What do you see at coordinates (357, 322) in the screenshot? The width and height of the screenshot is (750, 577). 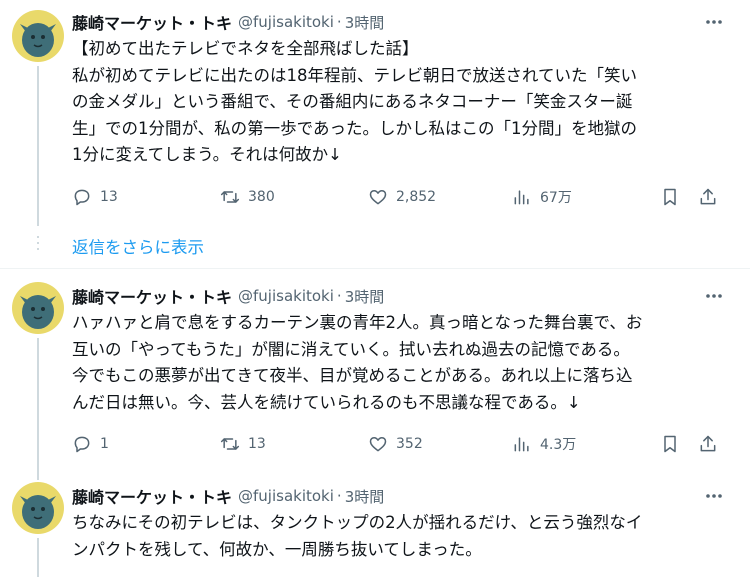 I see `tweet-text-line: ハァハァと肩で息をするカーテン裏の青年2人。真っ暗となった舞台裏で、お` at bounding box center [357, 322].